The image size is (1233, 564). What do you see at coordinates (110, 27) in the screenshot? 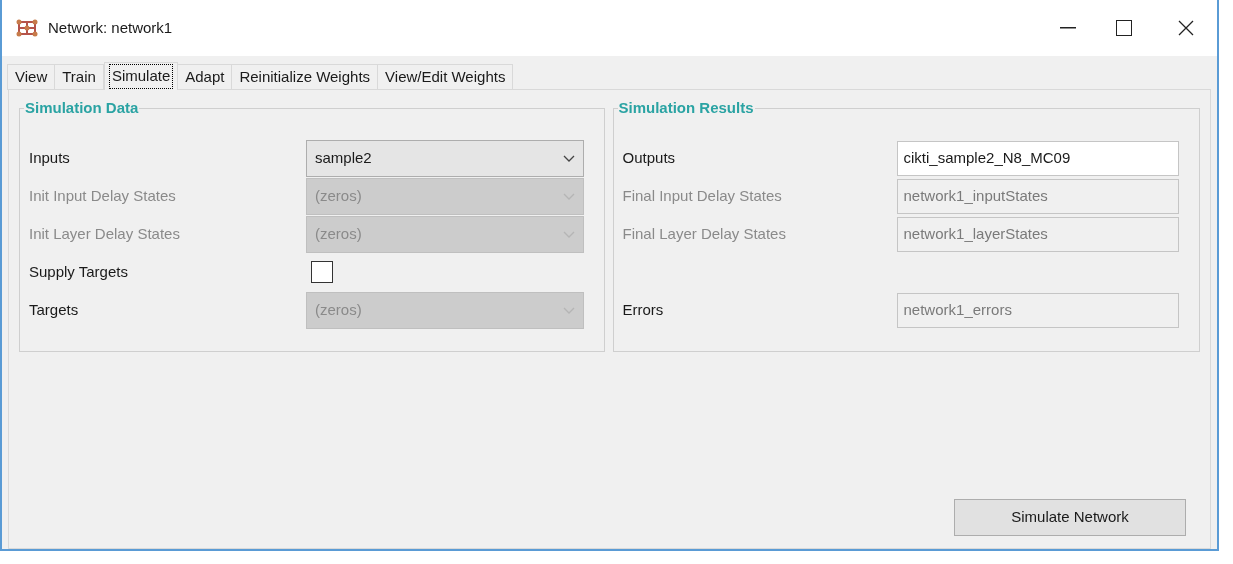
I see `window-title: Network: network1` at bounding box center [110, 27].